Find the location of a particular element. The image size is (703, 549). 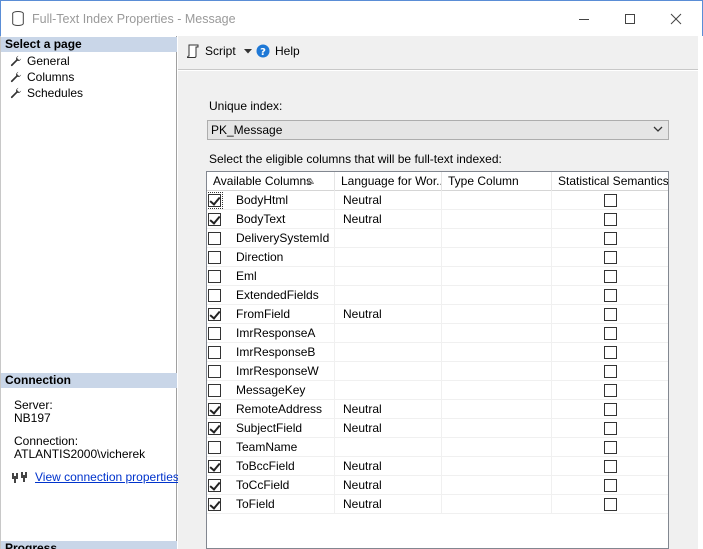

unique-index-select: PK_Message is located at coordinates (438, 130).